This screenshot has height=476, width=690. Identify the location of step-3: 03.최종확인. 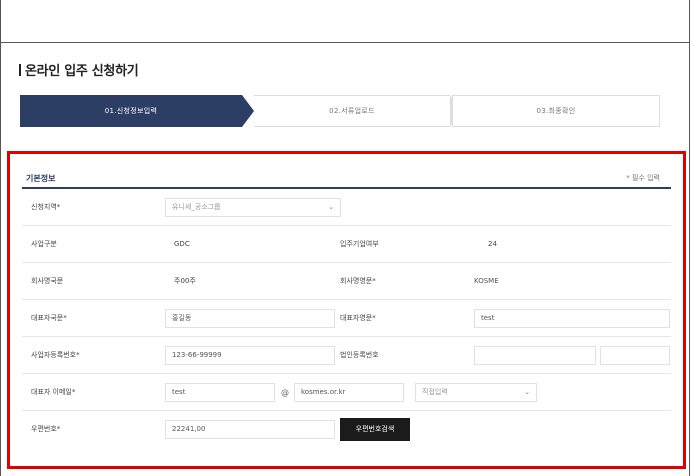
(556, 111).